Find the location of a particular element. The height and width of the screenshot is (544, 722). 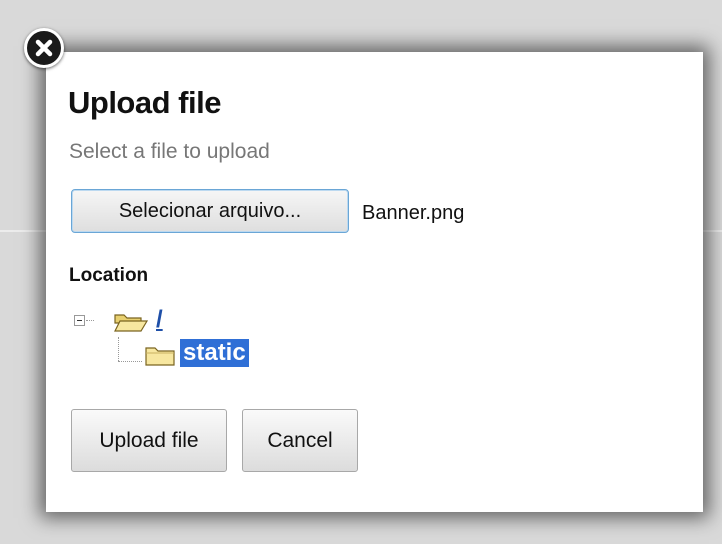

tree-collapse-toggle is located at coordinates (79, 320).